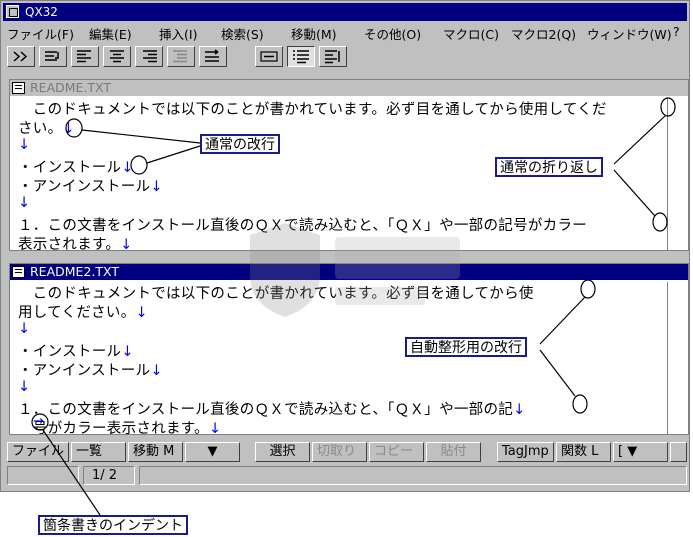 This screenshot has height=537, width=693. Describe the element at coordinates (355, 270) in the screenshot. I see `watermark-shield-icon` at that location.